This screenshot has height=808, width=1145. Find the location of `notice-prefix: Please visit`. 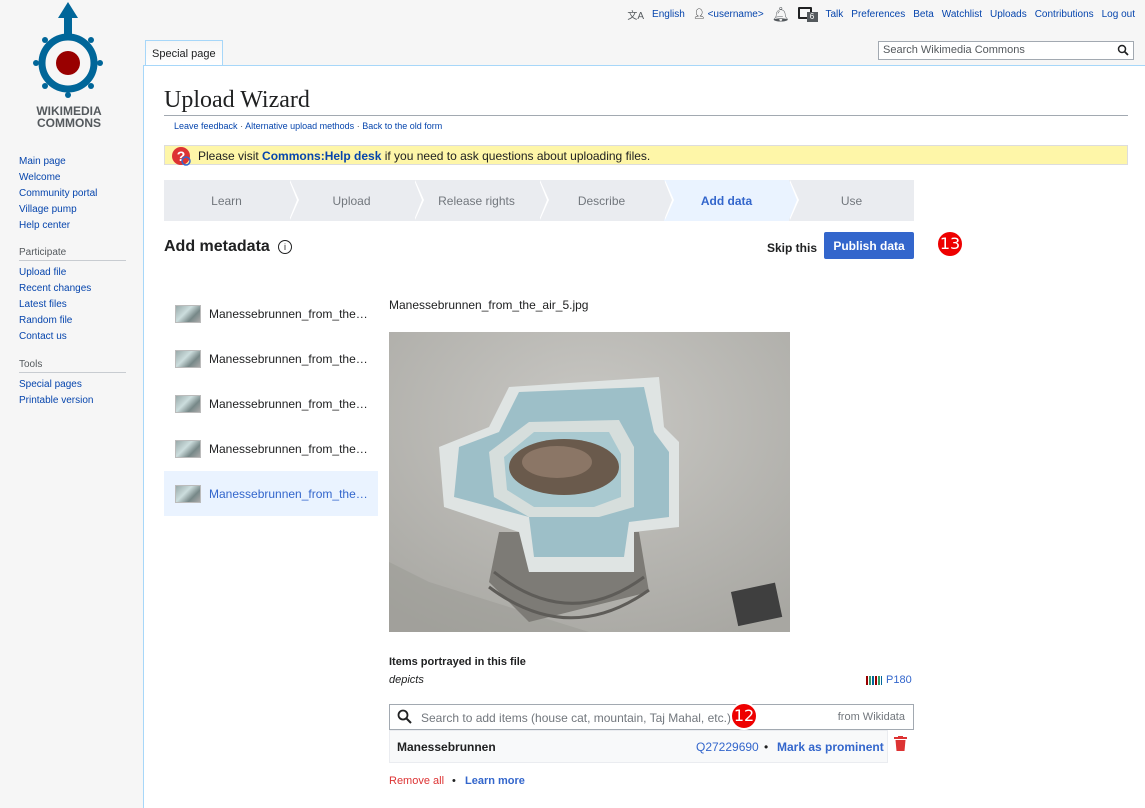

notice-prefix: Please visit is located at coordinates (230, 156).